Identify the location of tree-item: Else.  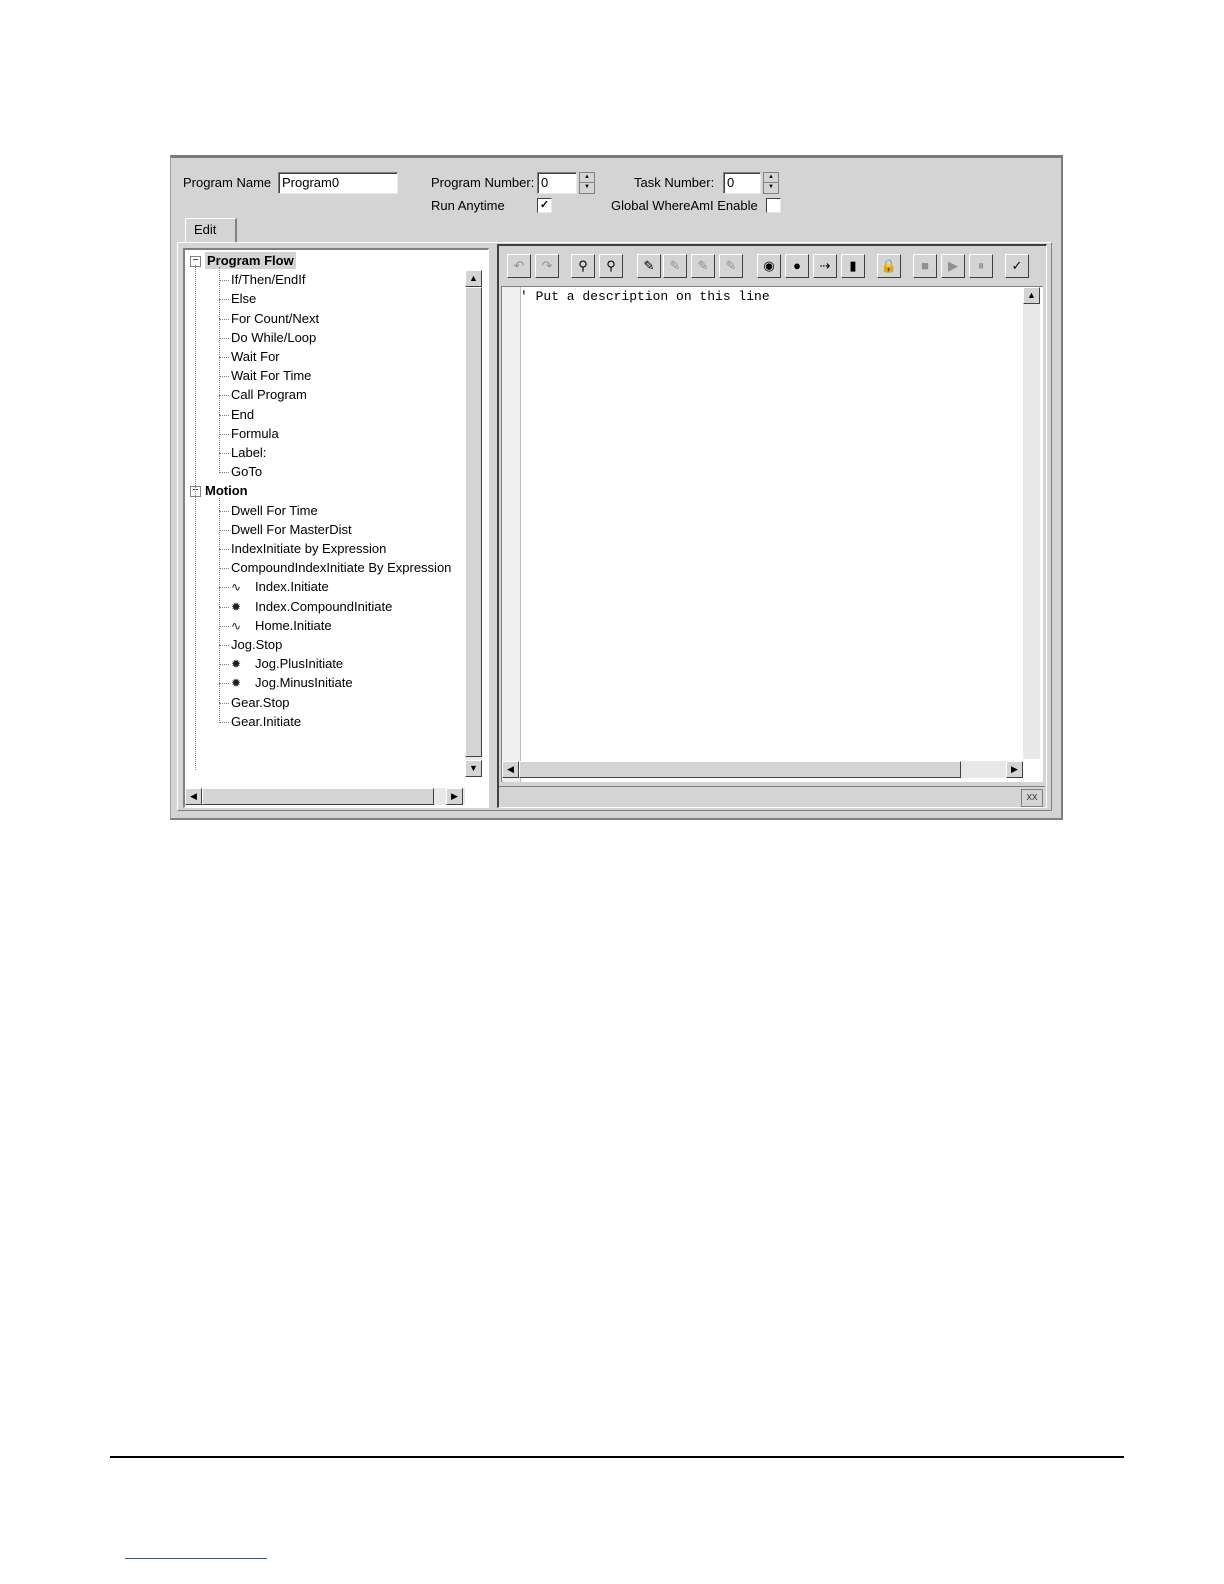
(243, 298).